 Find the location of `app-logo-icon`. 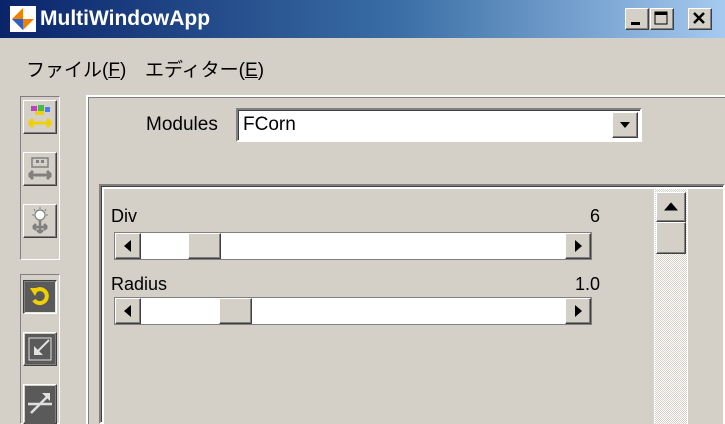

app-logo-icon is located at coordinates (23, 19).